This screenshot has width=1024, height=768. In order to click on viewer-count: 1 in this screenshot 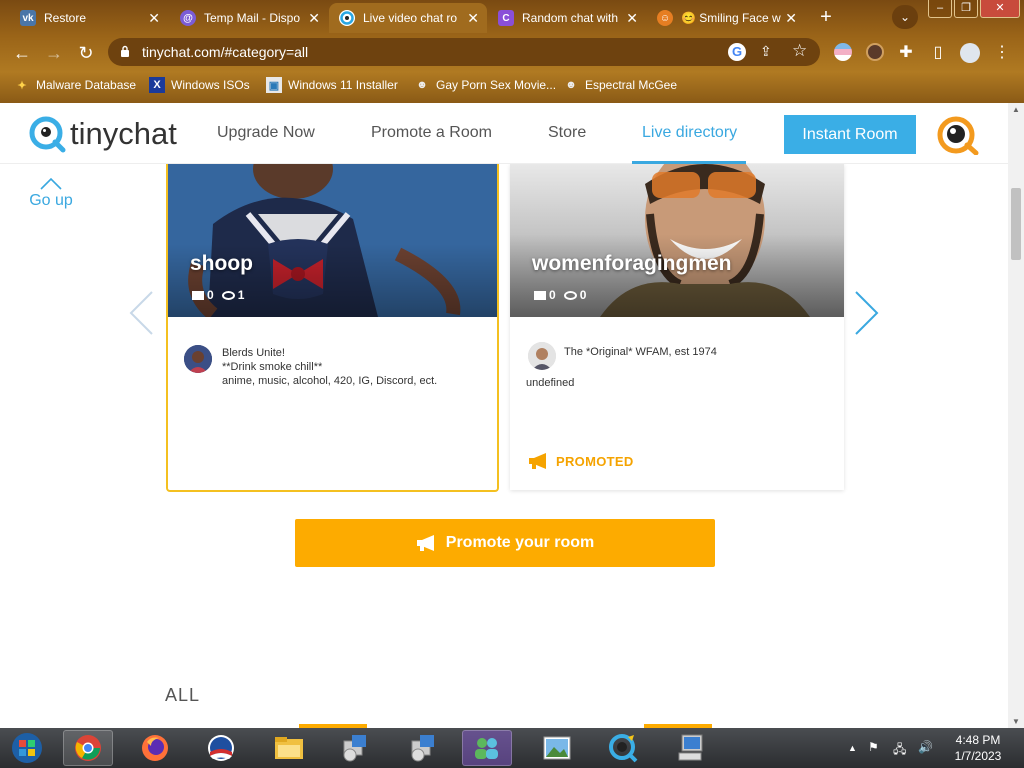, I will do `click(241, 295)`.